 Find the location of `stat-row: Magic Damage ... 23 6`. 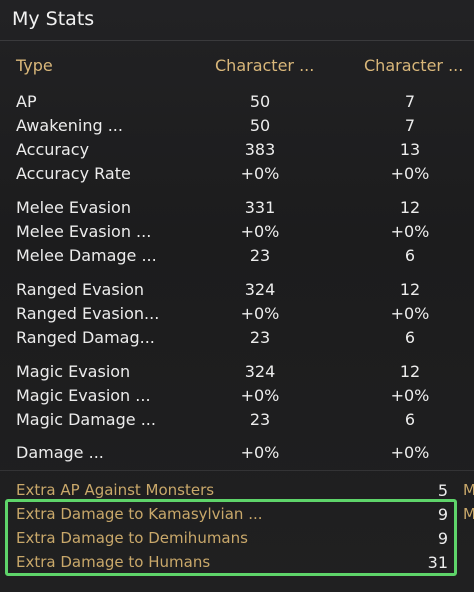

stat-row: Magic Damage ... 23 6 is located at coordinates (237, 422).